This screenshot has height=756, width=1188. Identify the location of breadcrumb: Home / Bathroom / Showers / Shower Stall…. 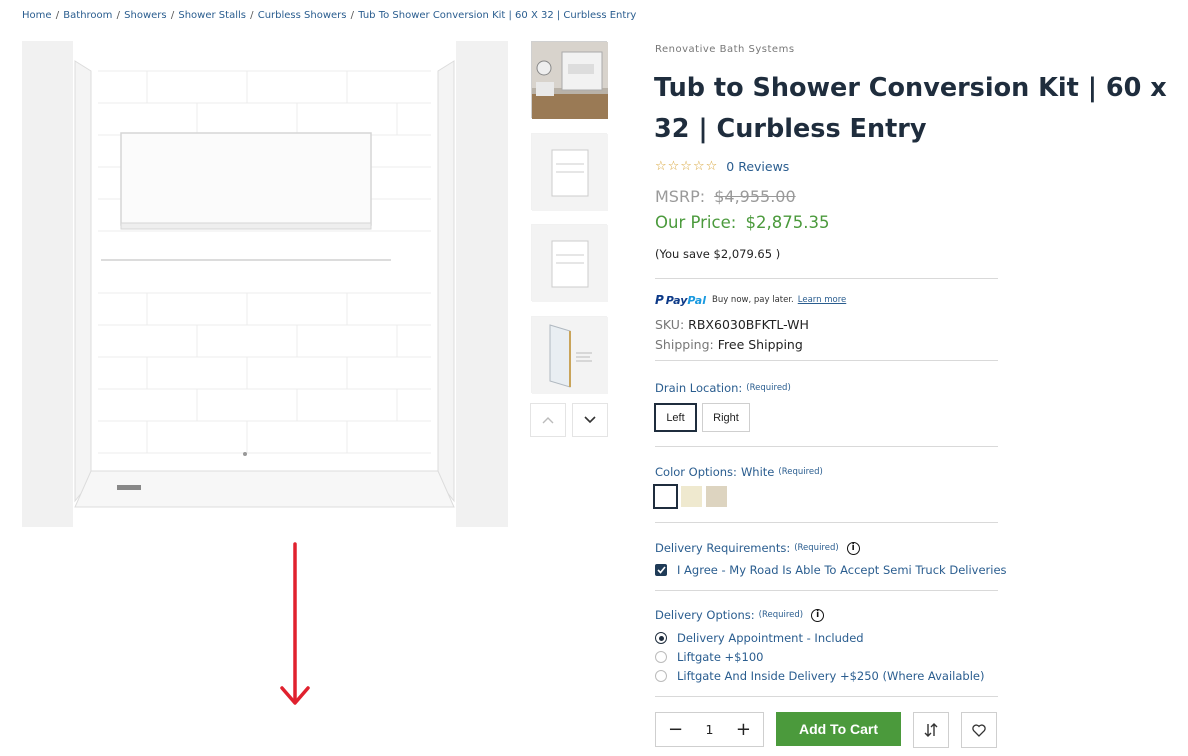
(329, 15).